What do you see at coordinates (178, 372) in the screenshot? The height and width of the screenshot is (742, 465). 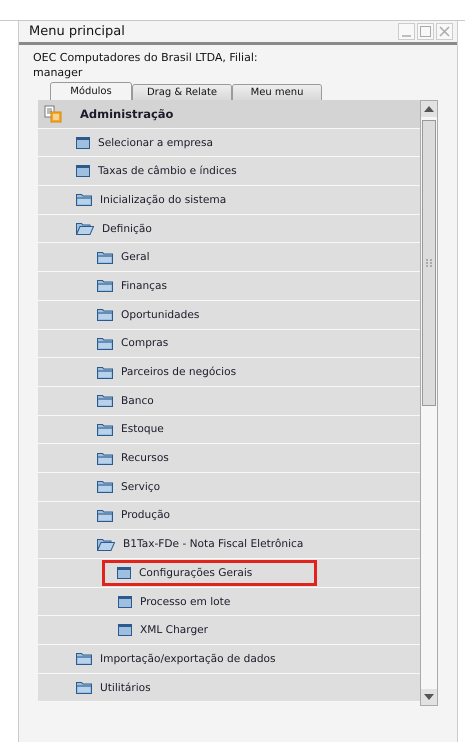 I see `tree-item-label: Parceiros de negócios` at bounding box center [178, 372].